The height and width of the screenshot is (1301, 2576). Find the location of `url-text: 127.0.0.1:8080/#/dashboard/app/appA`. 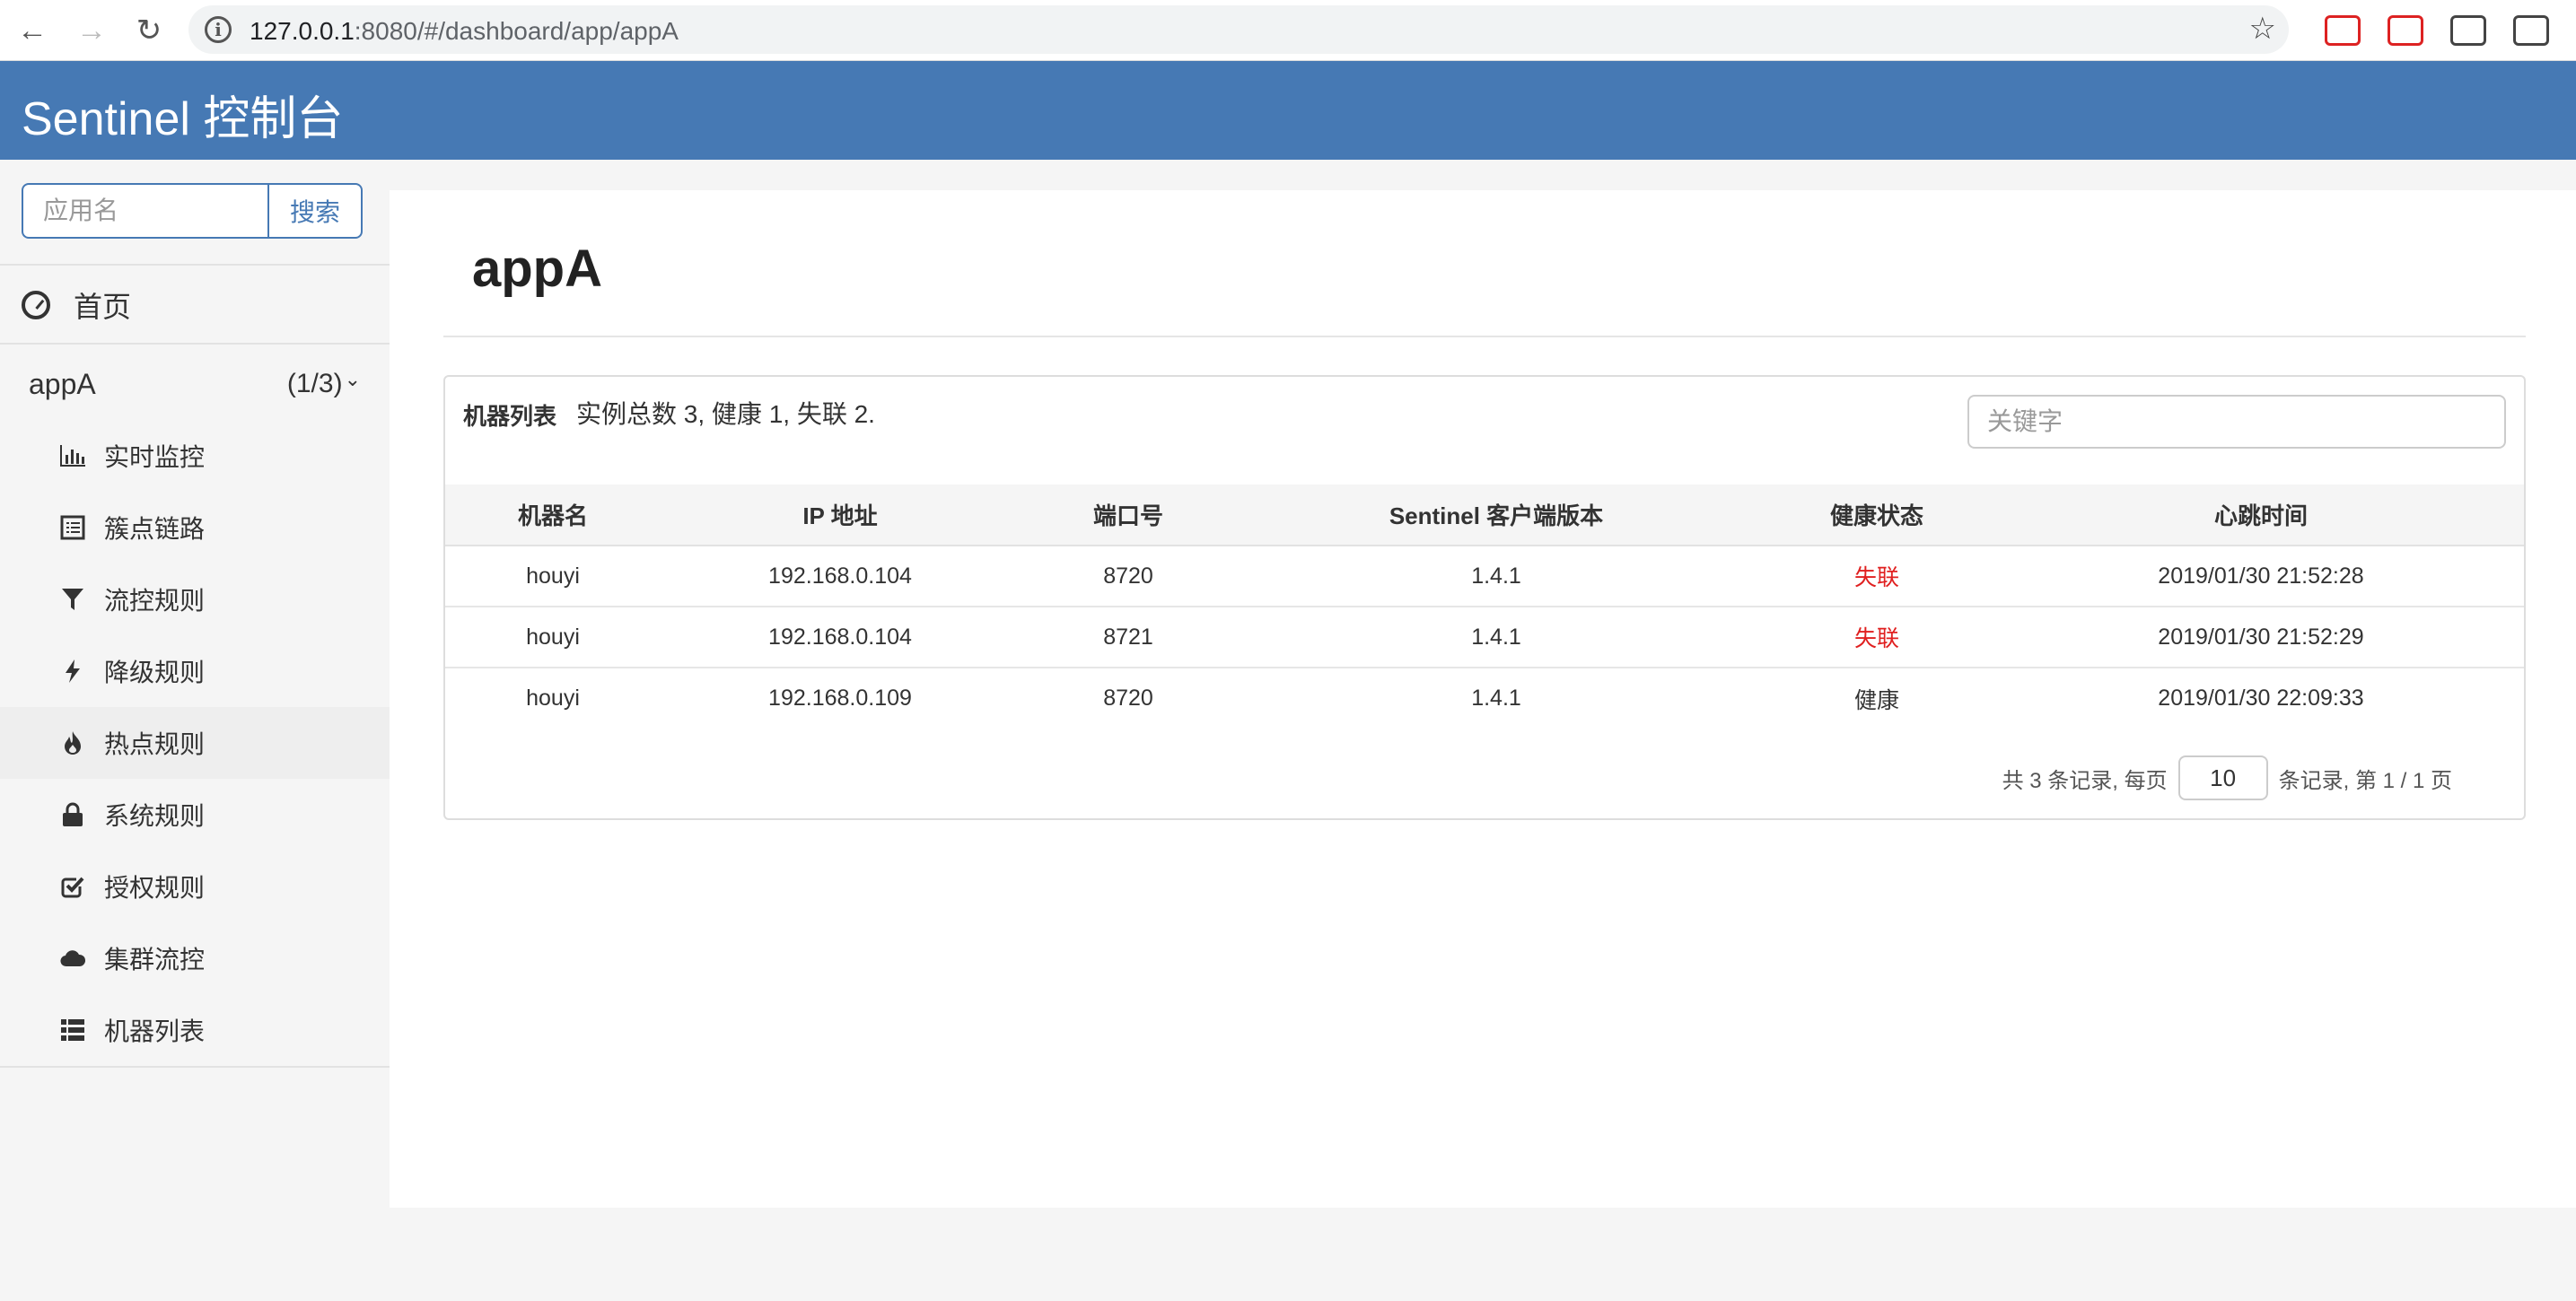

url-text: 127.0.0.1:8080/#/dashboard/app/appA is located at coordinates (464, 31).